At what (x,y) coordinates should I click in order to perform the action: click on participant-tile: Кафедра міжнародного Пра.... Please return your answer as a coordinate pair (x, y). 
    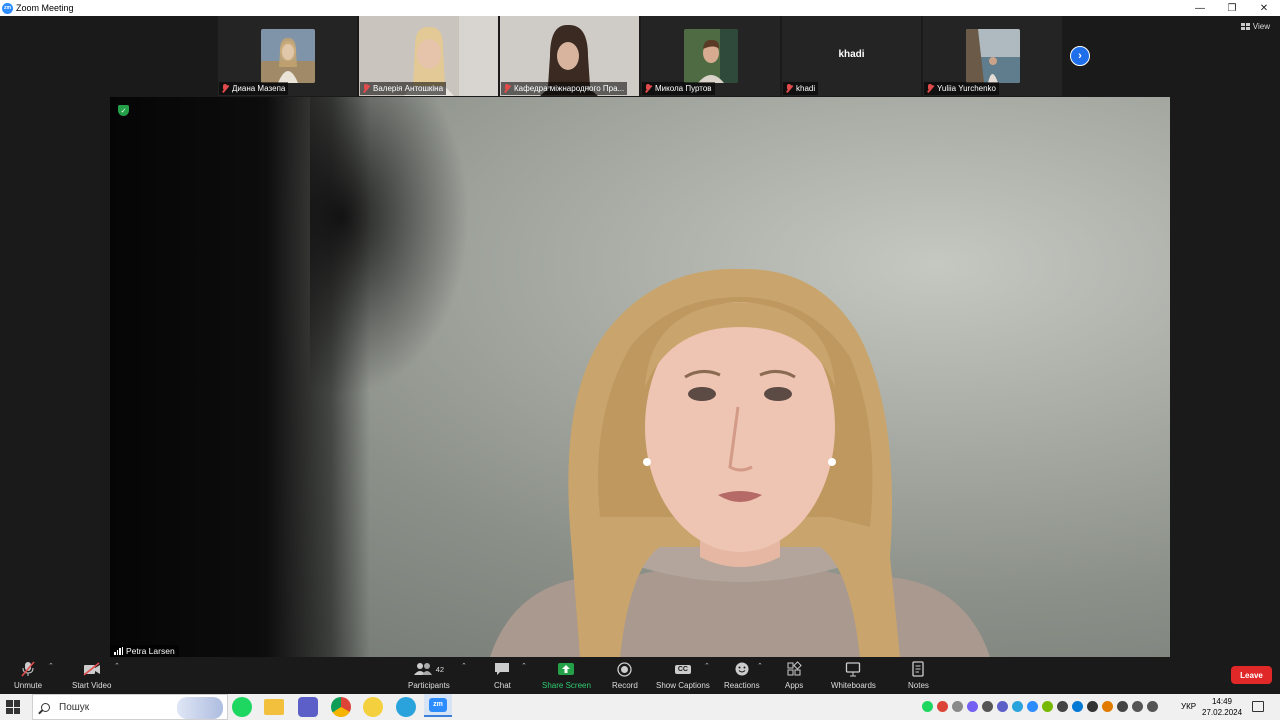
    Looking at the image, I should click on (569, 56).